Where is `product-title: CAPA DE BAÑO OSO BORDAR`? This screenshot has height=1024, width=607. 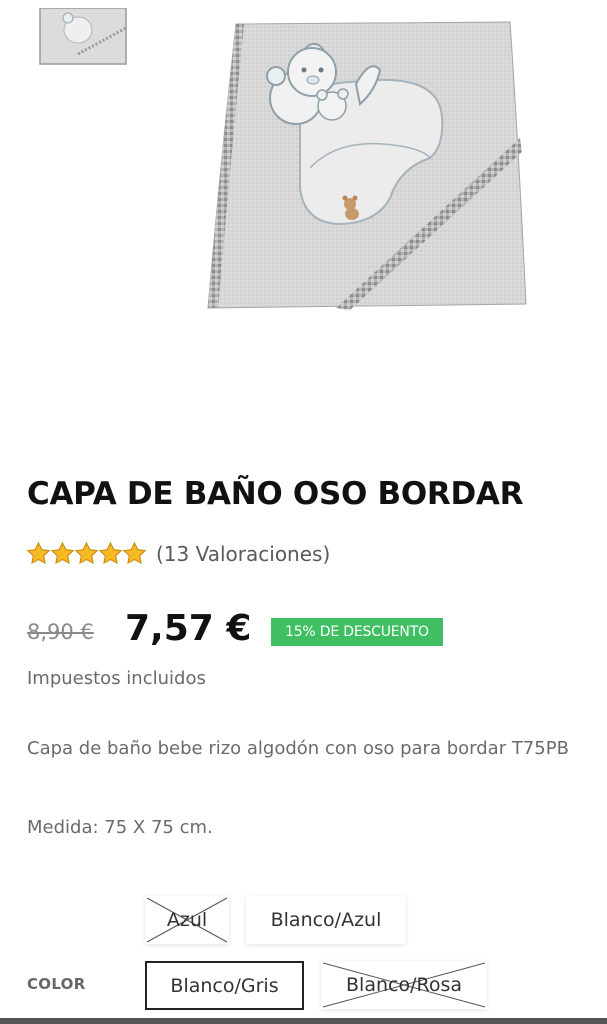
product-title: CAPA DE BAÑO OSO BORDAR is located at coordinates (275, 494).